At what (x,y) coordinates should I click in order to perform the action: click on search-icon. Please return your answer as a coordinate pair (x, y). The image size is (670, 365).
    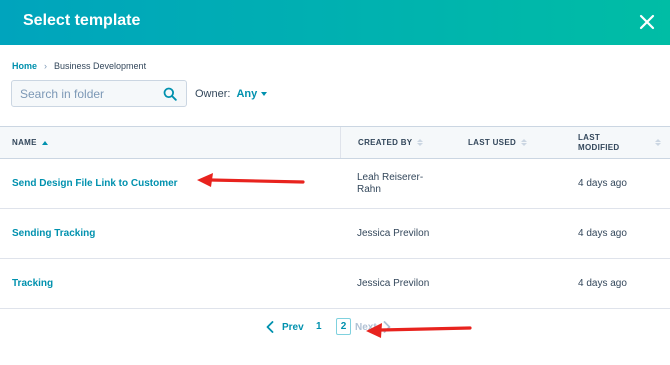
    Looking at the image, I should click on (170, 94).